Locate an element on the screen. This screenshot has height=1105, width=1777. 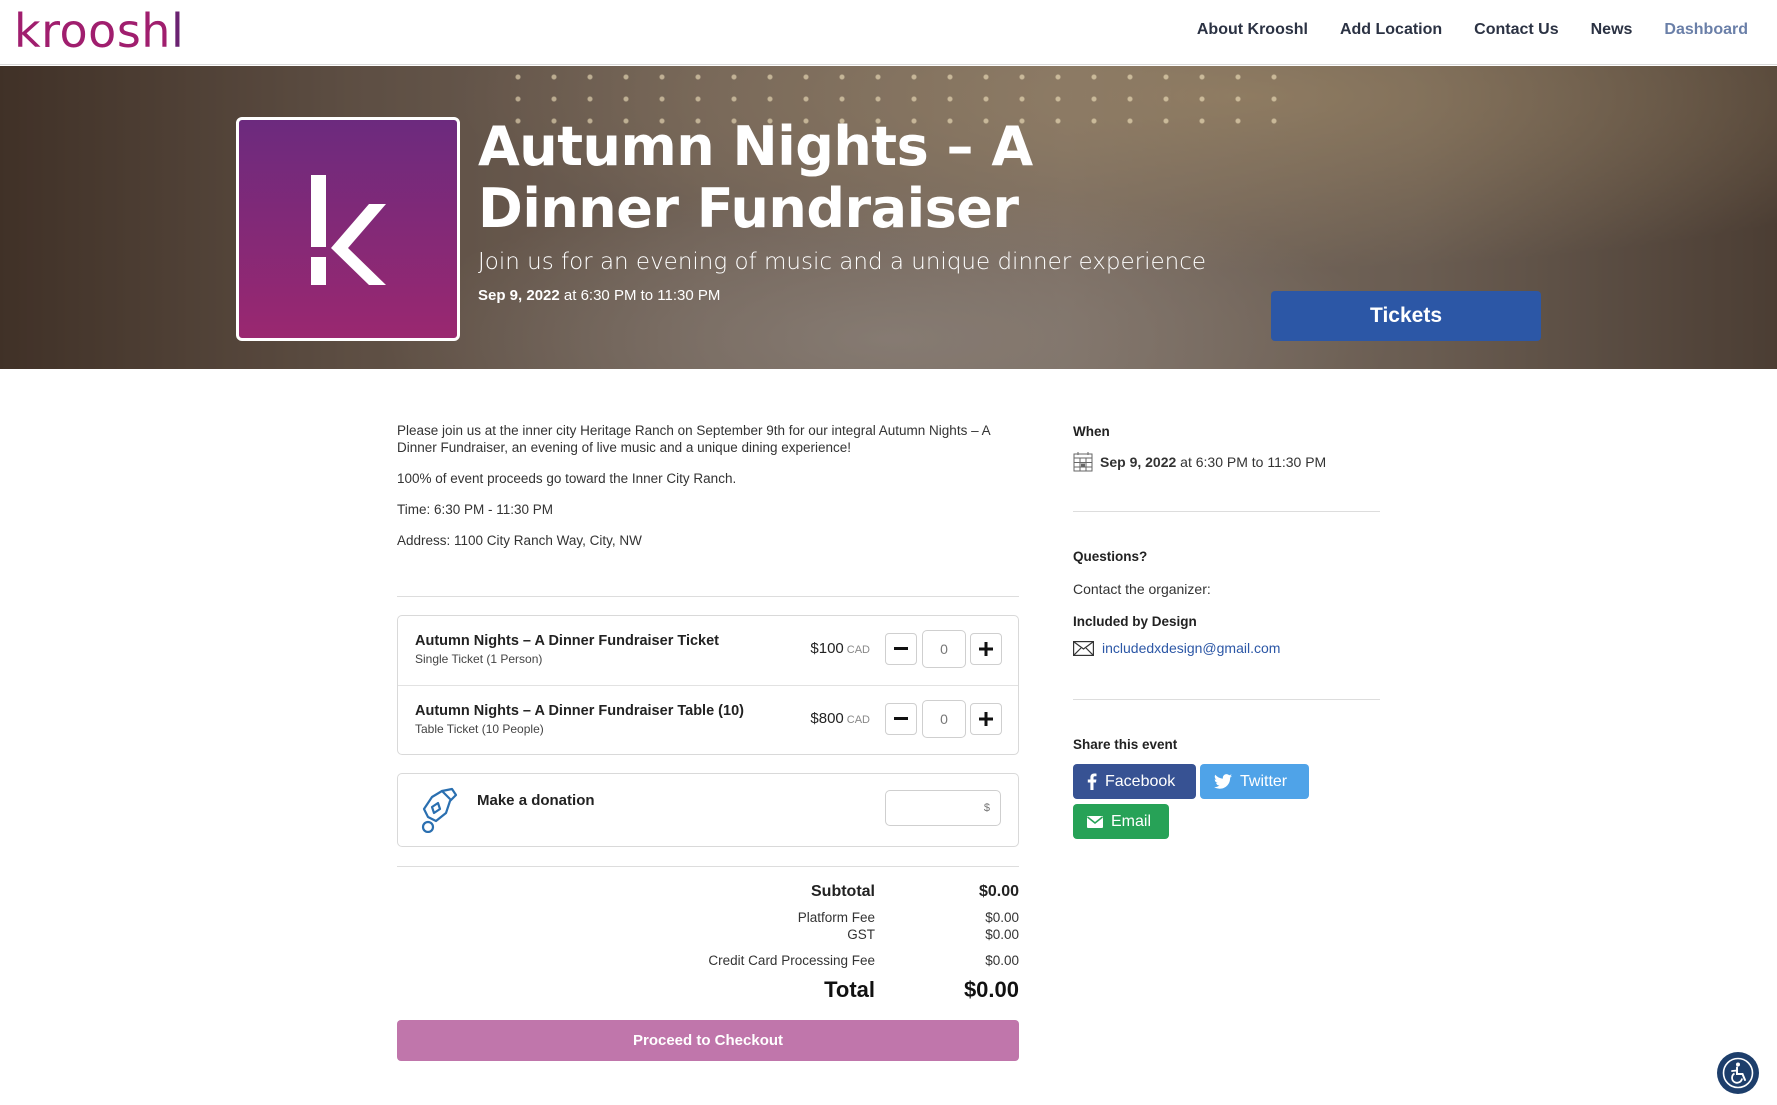
nav-news: News is located at coordinates (1612, 30).